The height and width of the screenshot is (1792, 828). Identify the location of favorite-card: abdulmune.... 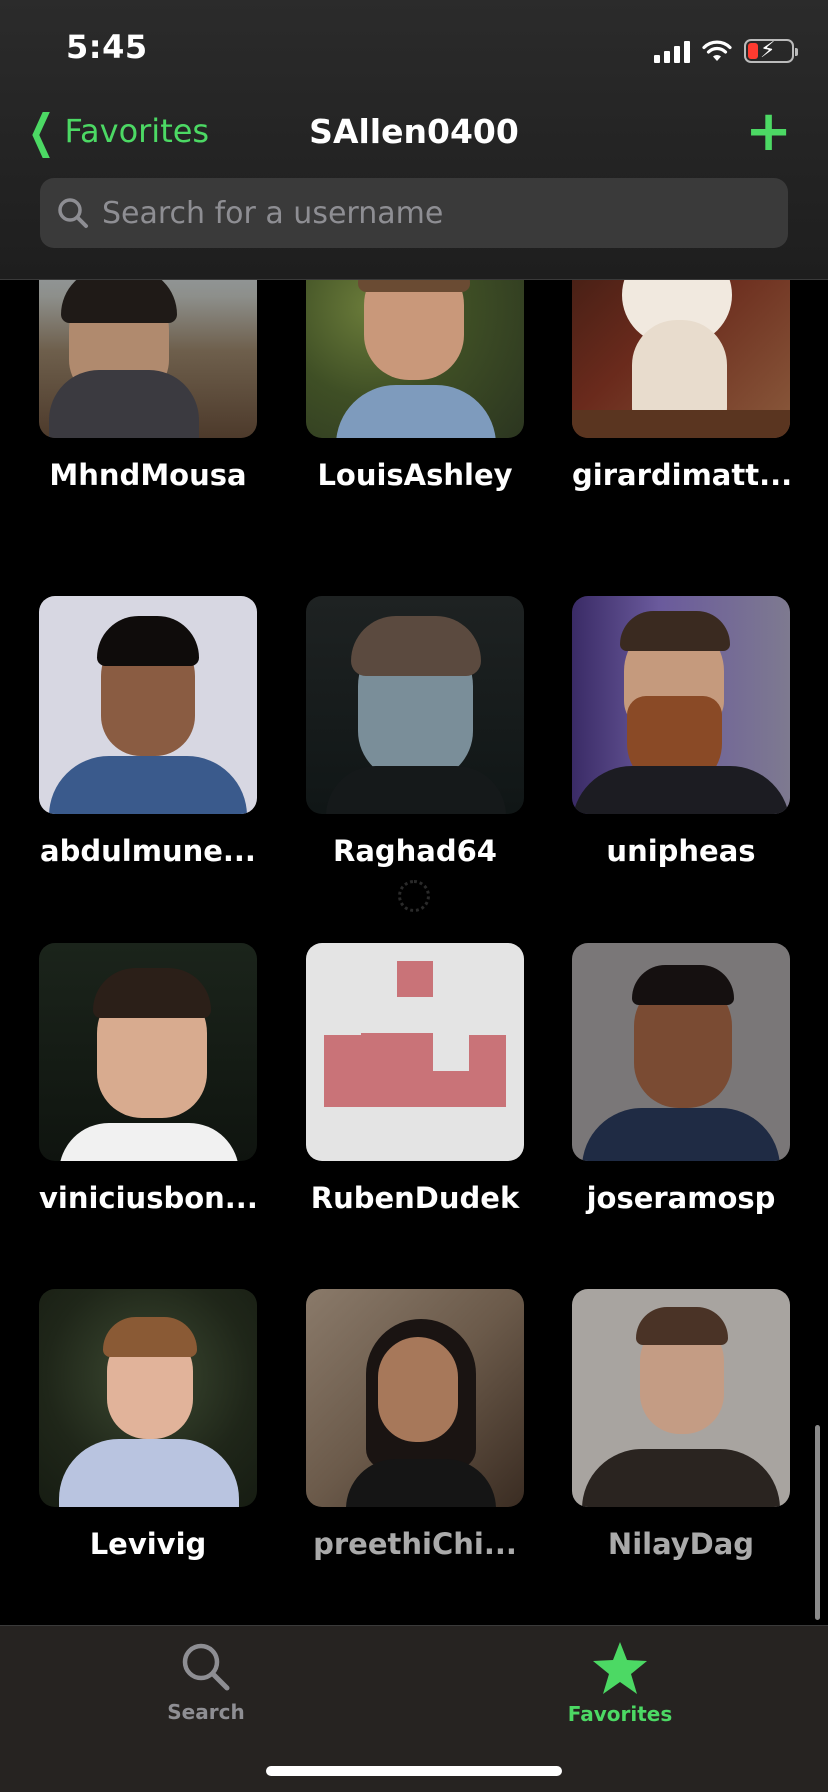
(148, 732).